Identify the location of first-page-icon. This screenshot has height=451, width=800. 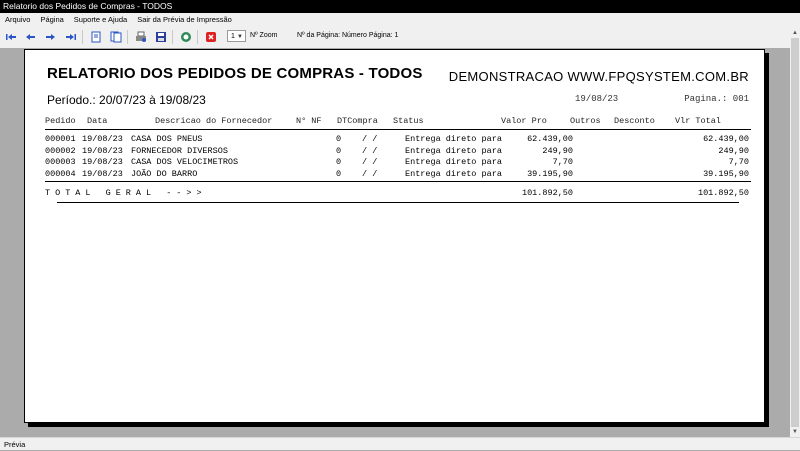
(11, 37).